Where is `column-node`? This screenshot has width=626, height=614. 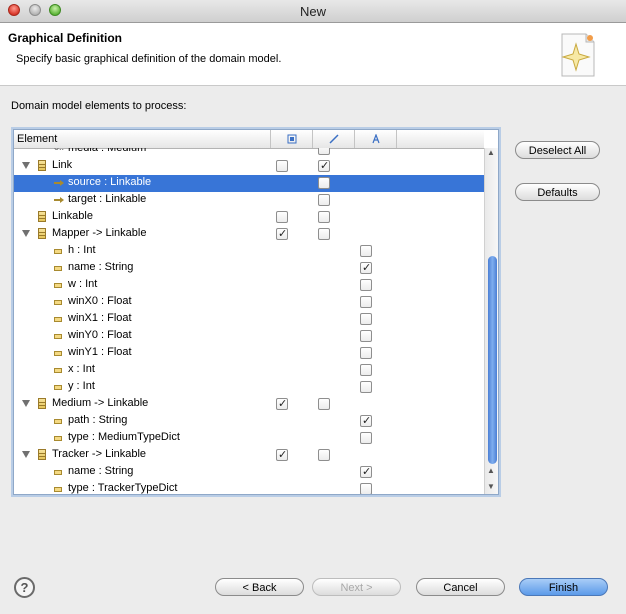
column-node is located at coordinates (292, 139).